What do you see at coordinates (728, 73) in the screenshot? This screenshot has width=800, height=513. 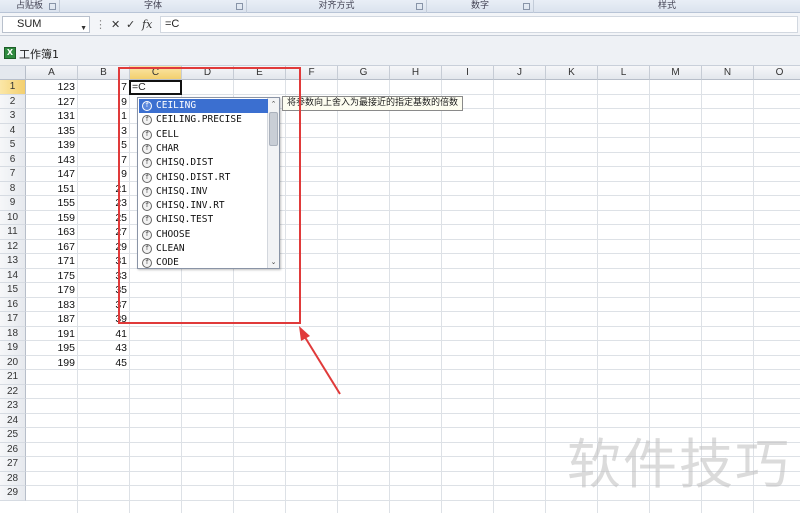 I see `column-header-n: N` at bounding box center [728, 73].